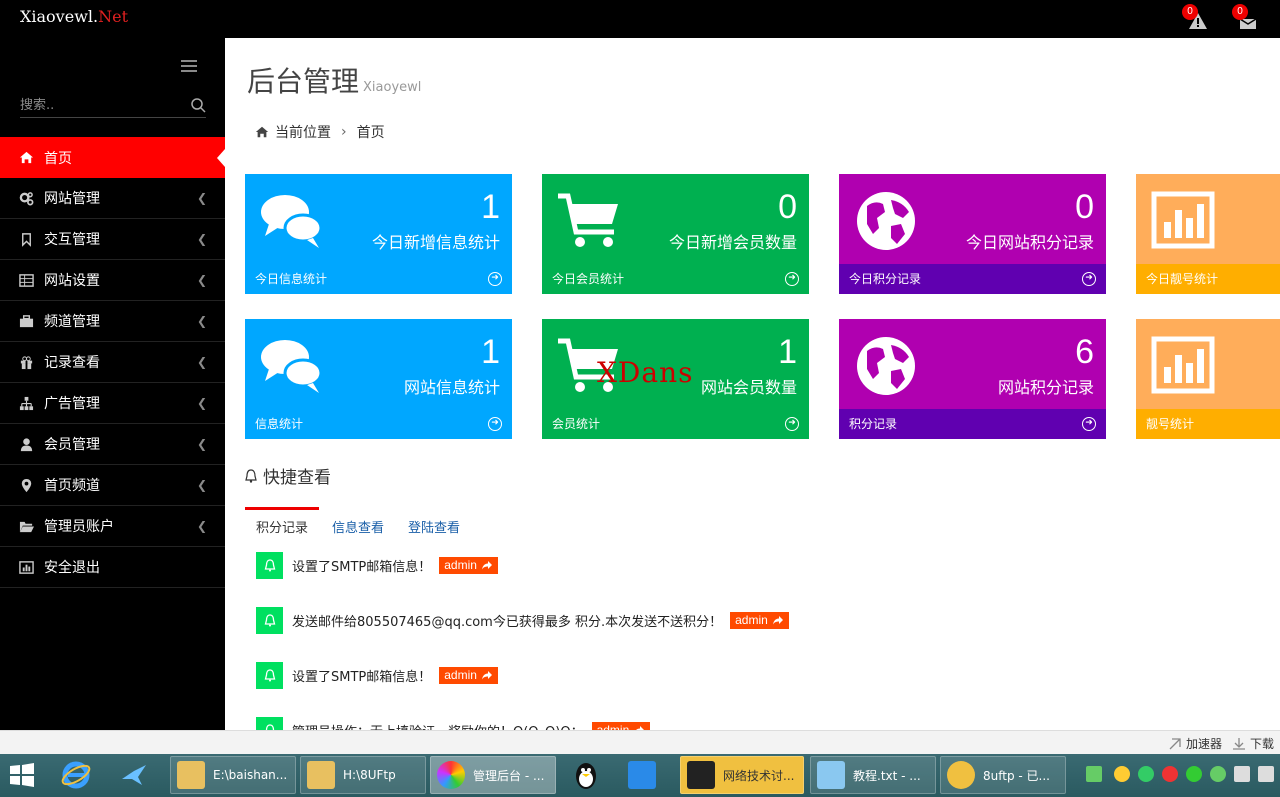 The height and width of the screenshot is (797, 1280). I want to click on feed-text: 发送邮件给805507465@qq.com今已获得最多 积分.本次发送不送积分！, so click(507, 622).